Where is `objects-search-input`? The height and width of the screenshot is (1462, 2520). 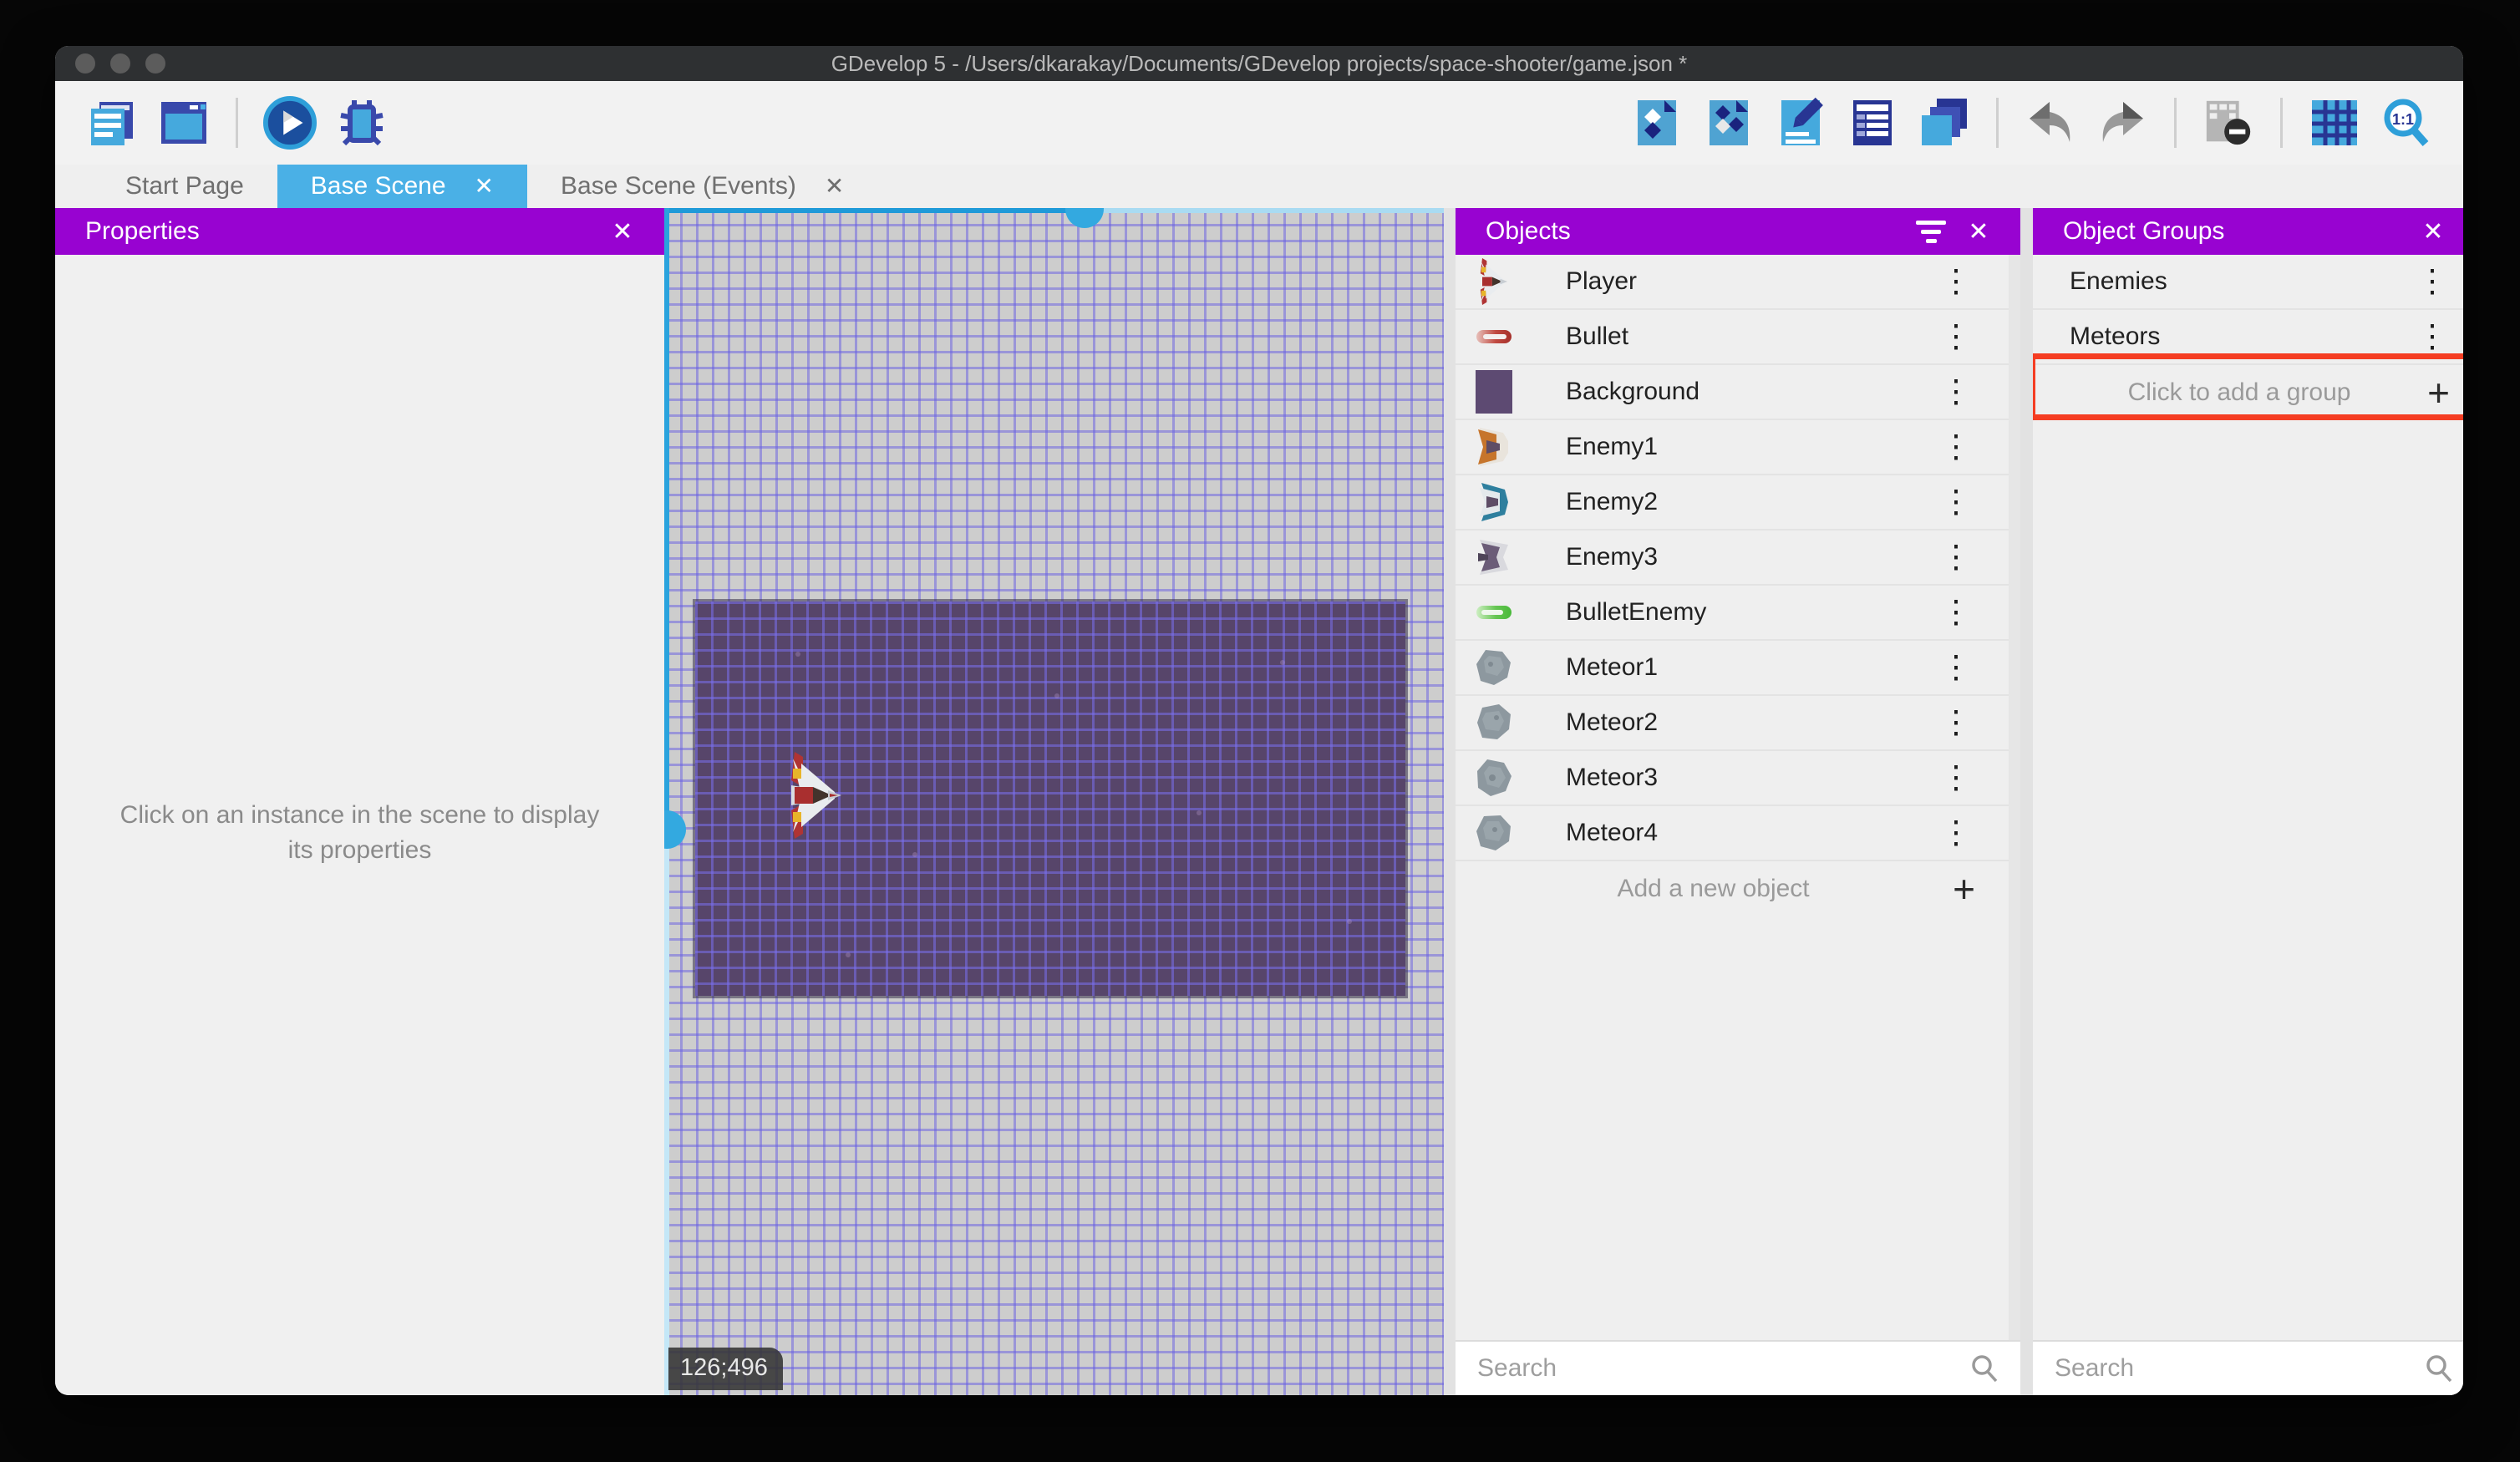 objects-search-input is located at coordinates (1722, 1368).